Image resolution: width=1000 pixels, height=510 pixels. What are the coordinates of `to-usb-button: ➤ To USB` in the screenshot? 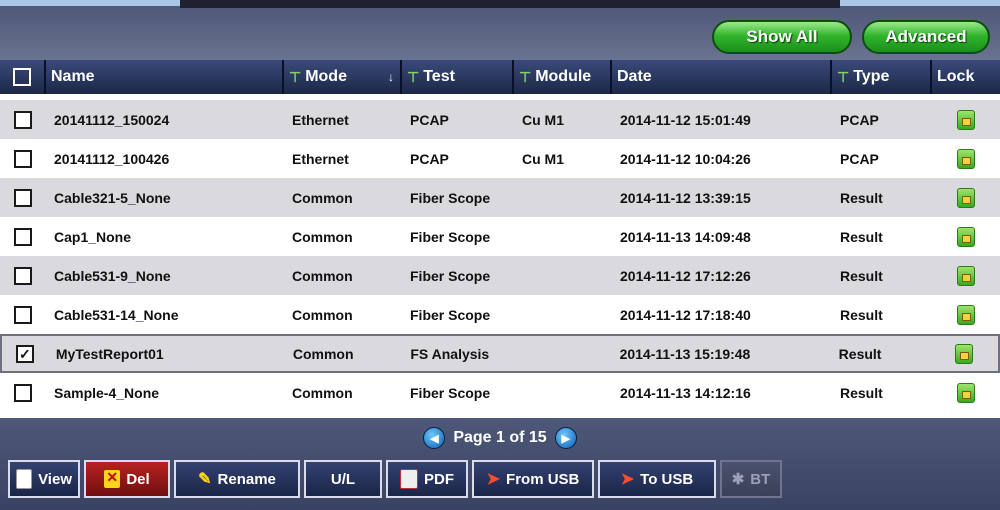 It's located at (657, 479).